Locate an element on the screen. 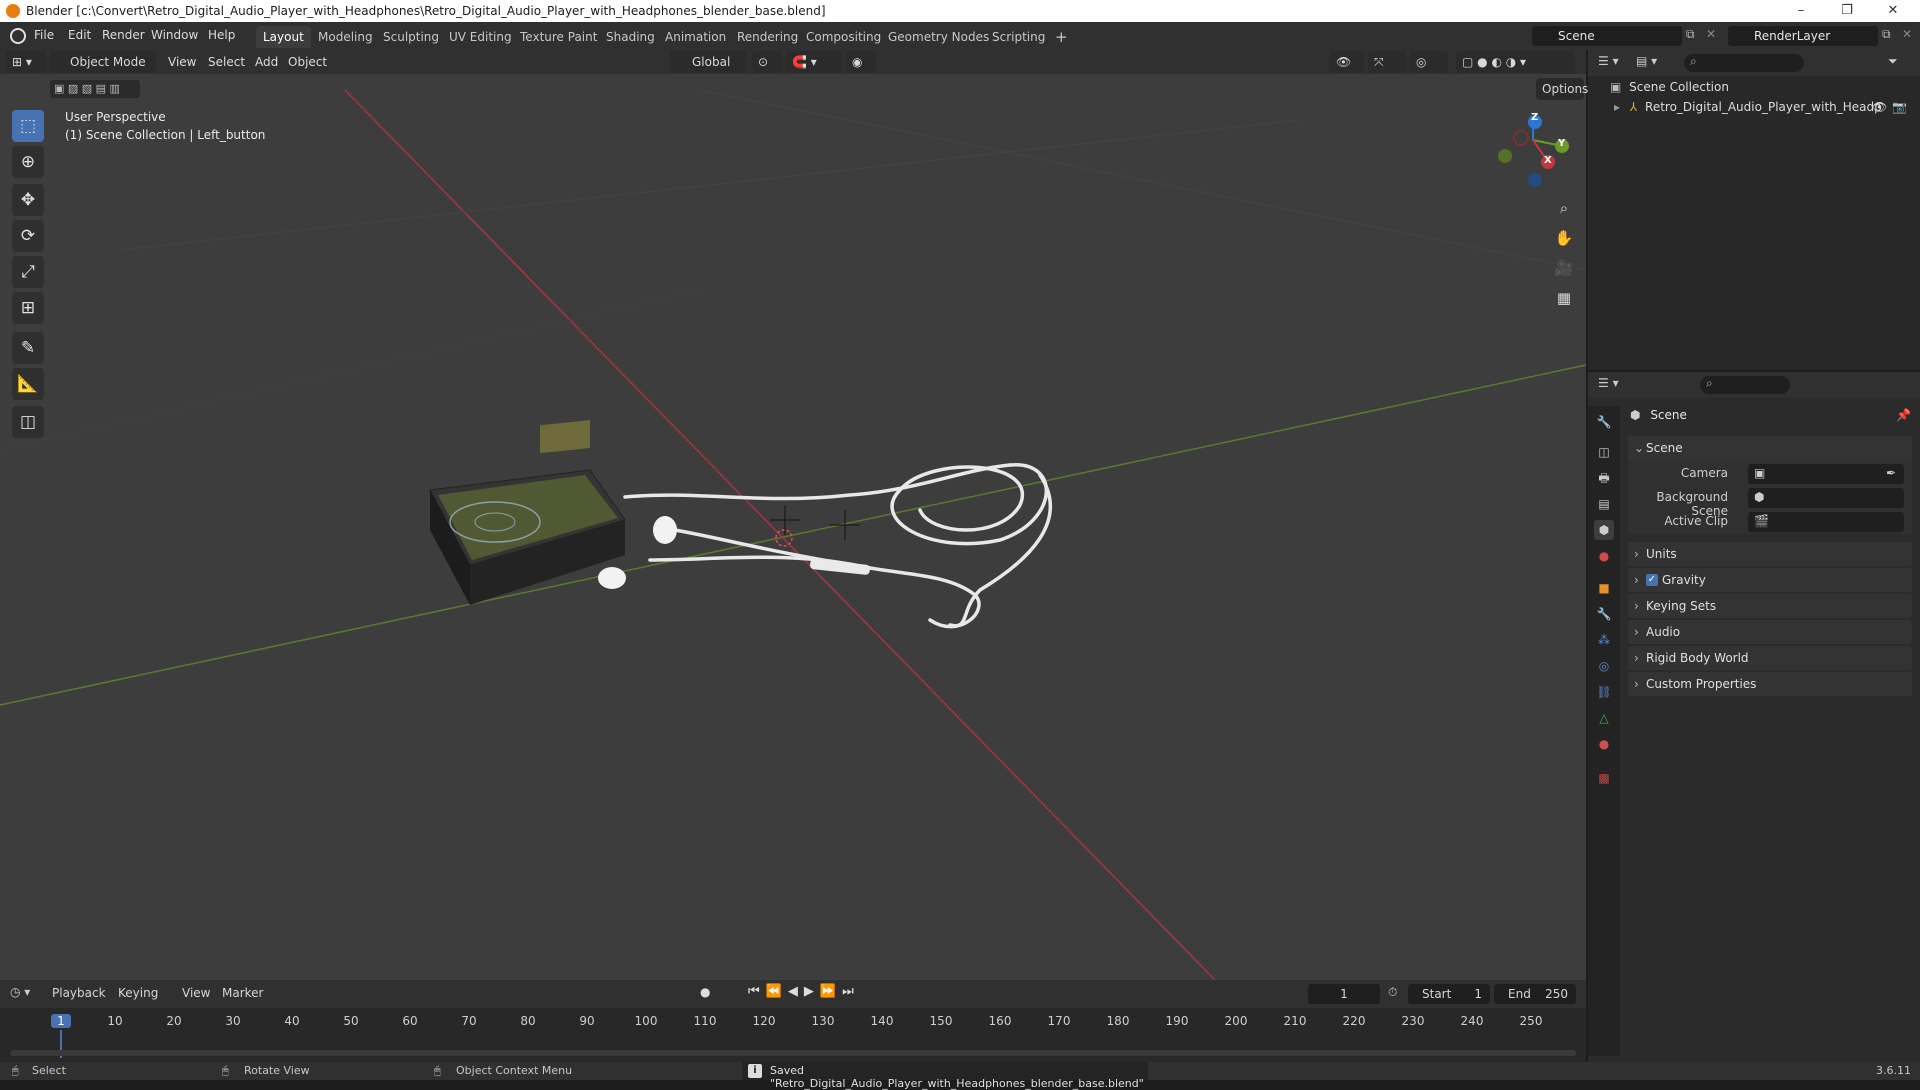 This screenshot has height=1090, width=1920. menu-help: Help is located at coordinates (221, 35).